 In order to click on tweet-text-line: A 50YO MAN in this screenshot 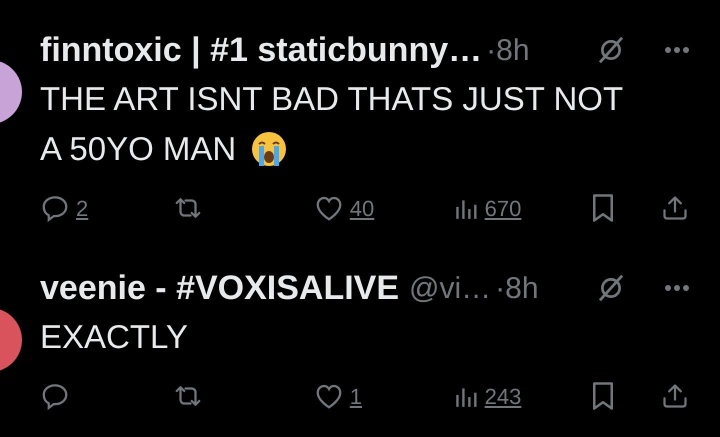, I will do `click(138, 149)`.